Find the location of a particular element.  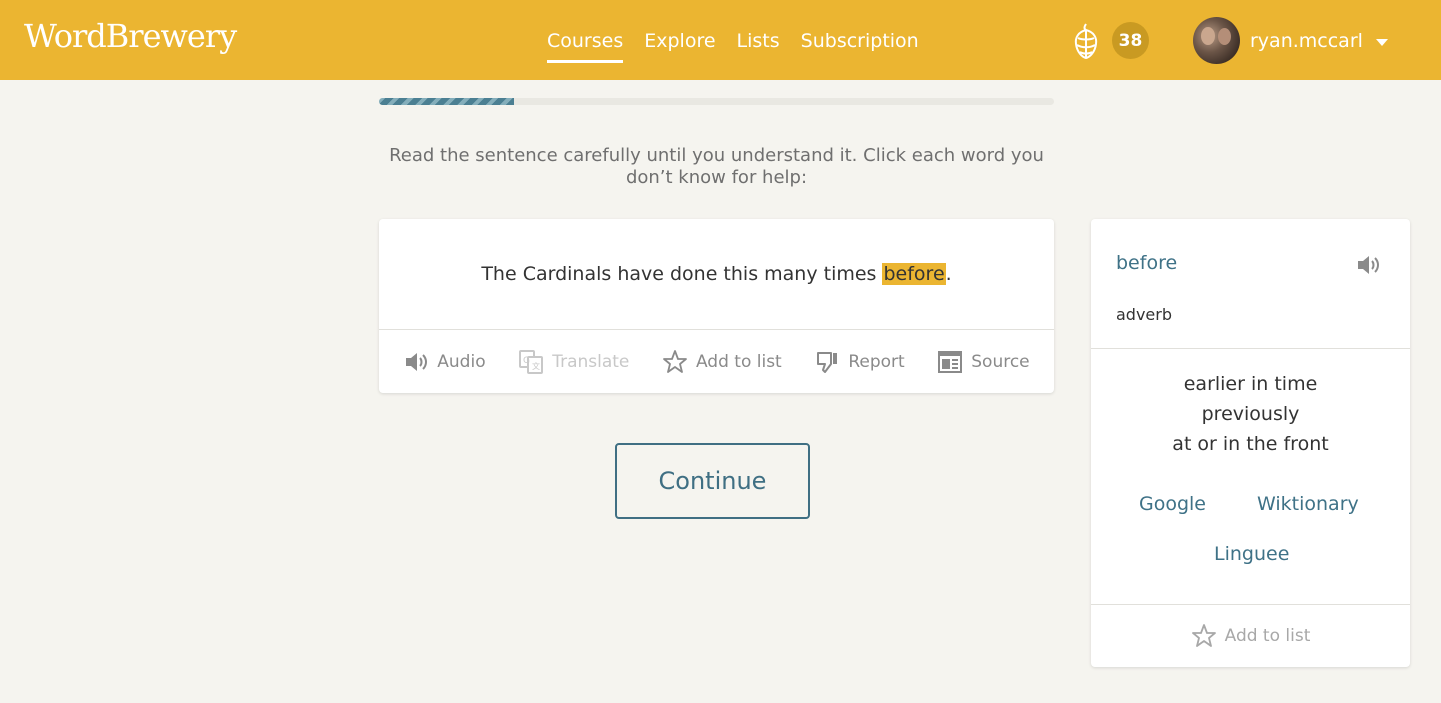

panel-add-to-list-label: Add to list is located at coordinates (1267, 636).